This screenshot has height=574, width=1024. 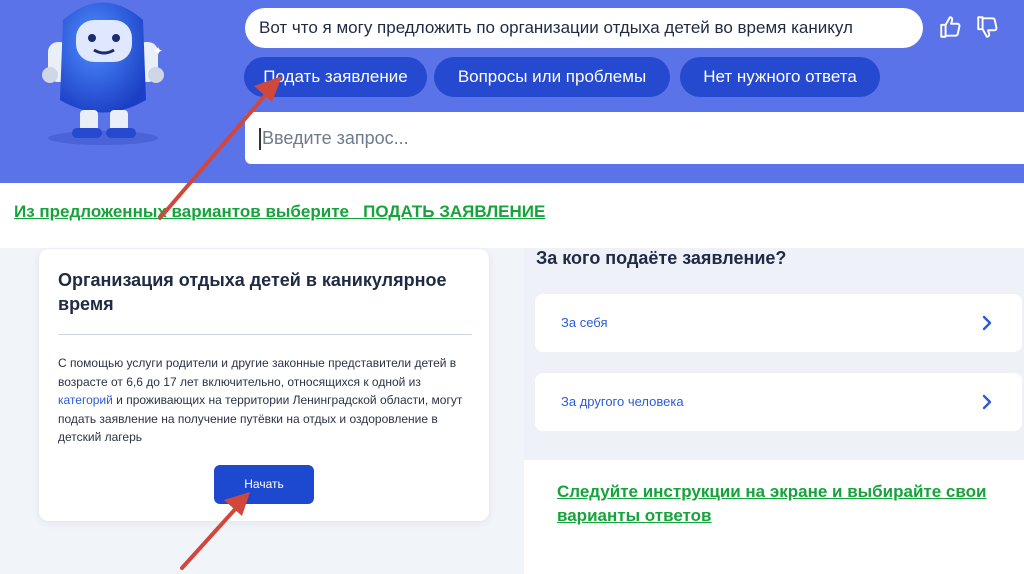 I want to click on text-caret, so click(x=260, y=139).